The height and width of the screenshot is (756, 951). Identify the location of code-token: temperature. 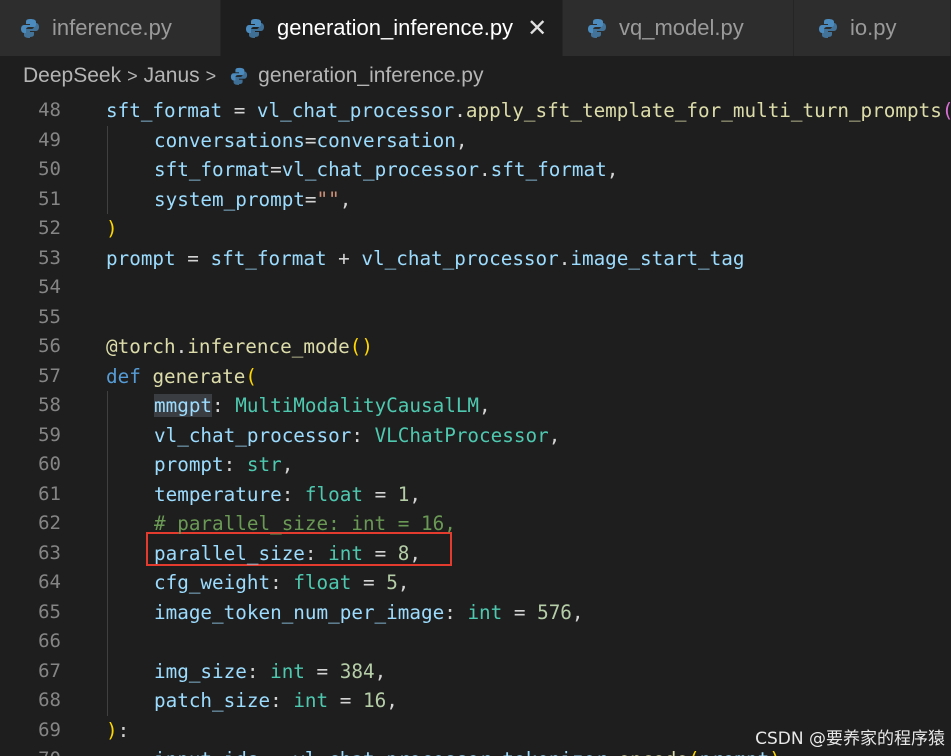
(218, 494).